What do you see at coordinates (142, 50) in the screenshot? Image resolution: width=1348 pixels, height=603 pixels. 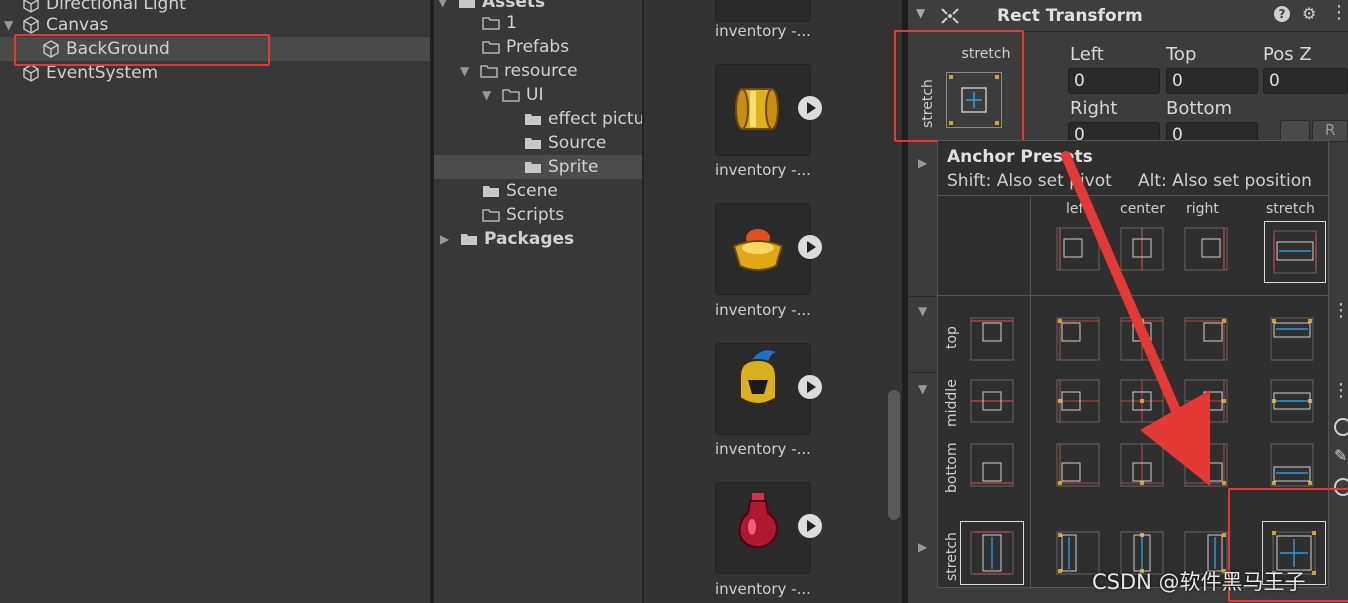 I see `highlight-box` at bounding box center [142, 50].